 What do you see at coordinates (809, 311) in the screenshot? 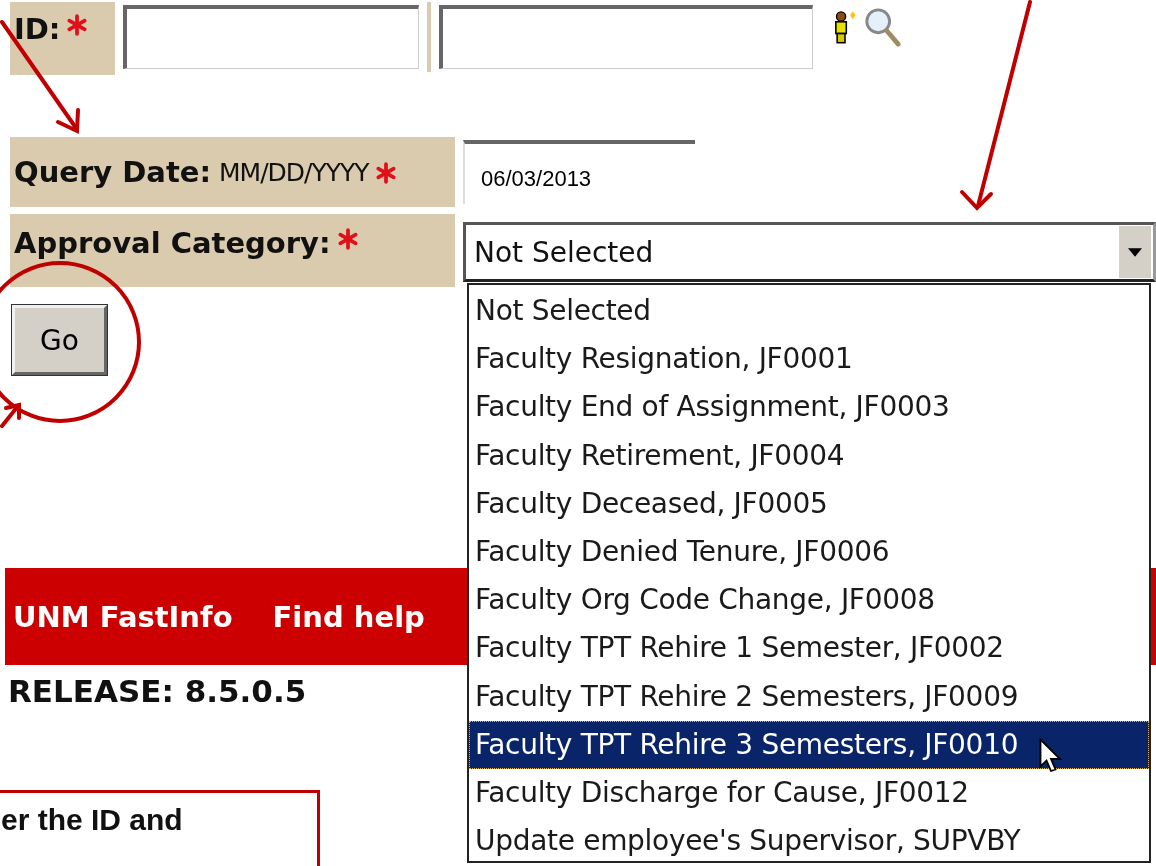
I see `dropdown-option: Not Selected` at bounding box center [809, 311].